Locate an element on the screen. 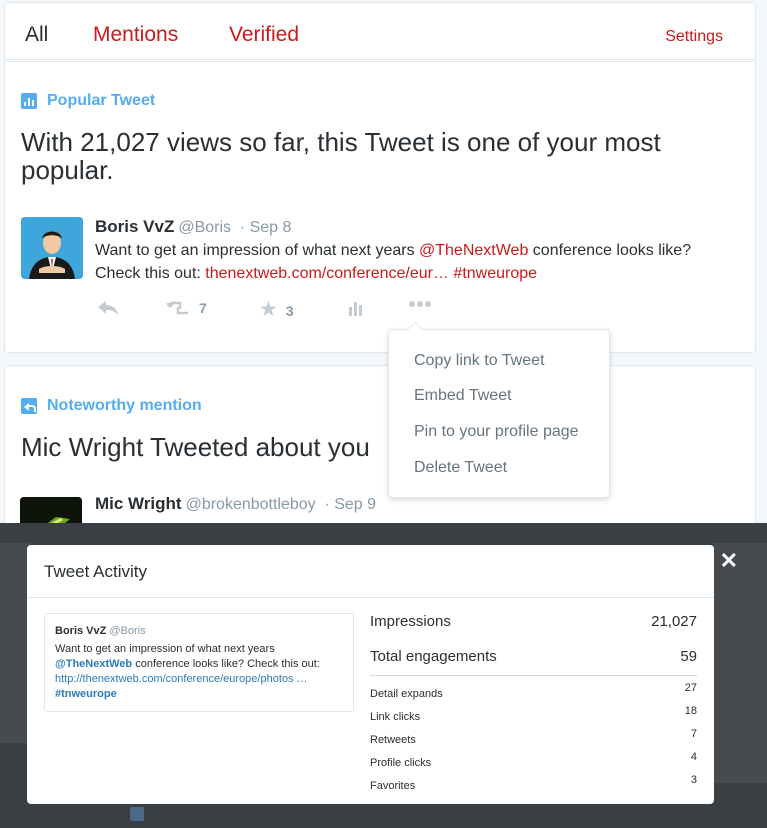 This screenshot has width=767, height=828. stat-label: Favorites is located at coordinates (393, 786).